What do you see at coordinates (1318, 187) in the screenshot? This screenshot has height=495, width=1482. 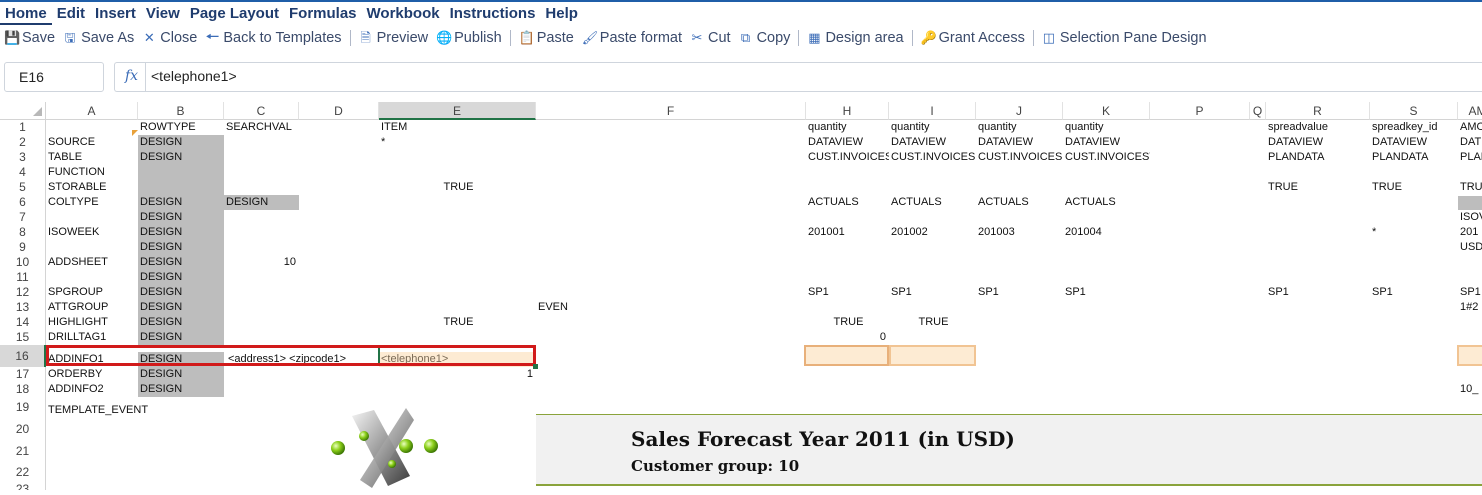 I see `cell-r5: TRUE` at bounding box center [1318, 187].